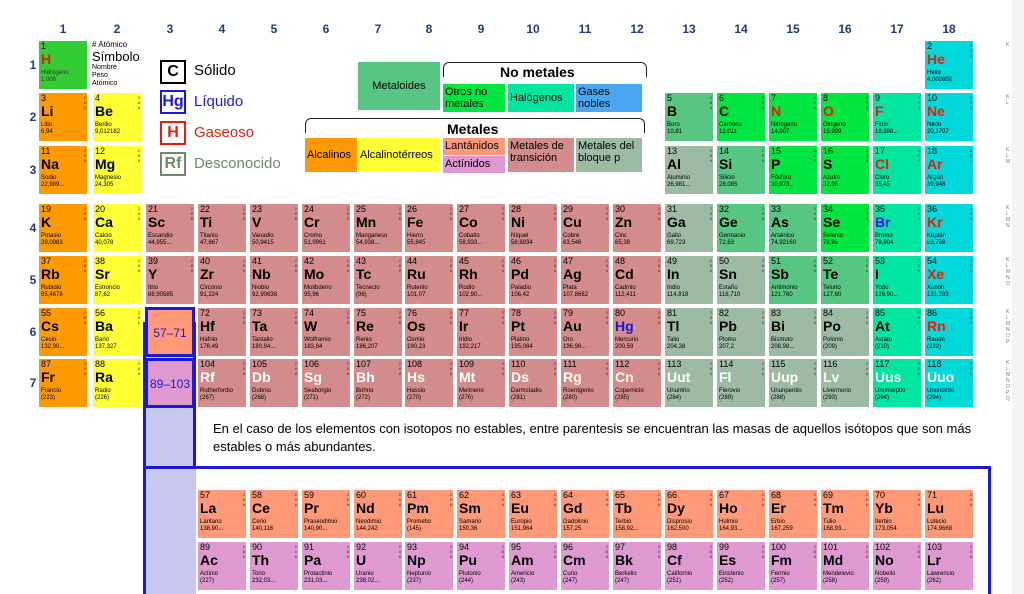 Image resolution: width=1024 pixels, height=594 pixels. What do you see at coordinates (274, 514) in the screenshot?
I see `element-cell-ce: 58 Ce Cerio 140,116 2 8 8` at bounding box center [274, 514].